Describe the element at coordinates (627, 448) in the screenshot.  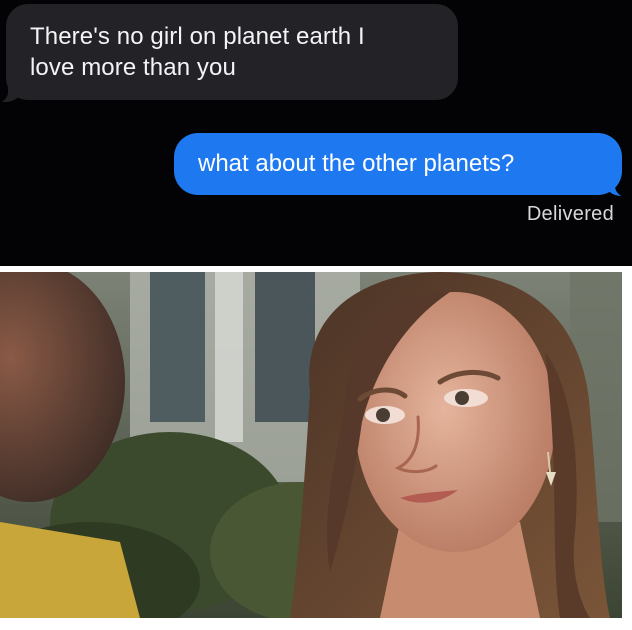
I see `image-border-right` at that location.